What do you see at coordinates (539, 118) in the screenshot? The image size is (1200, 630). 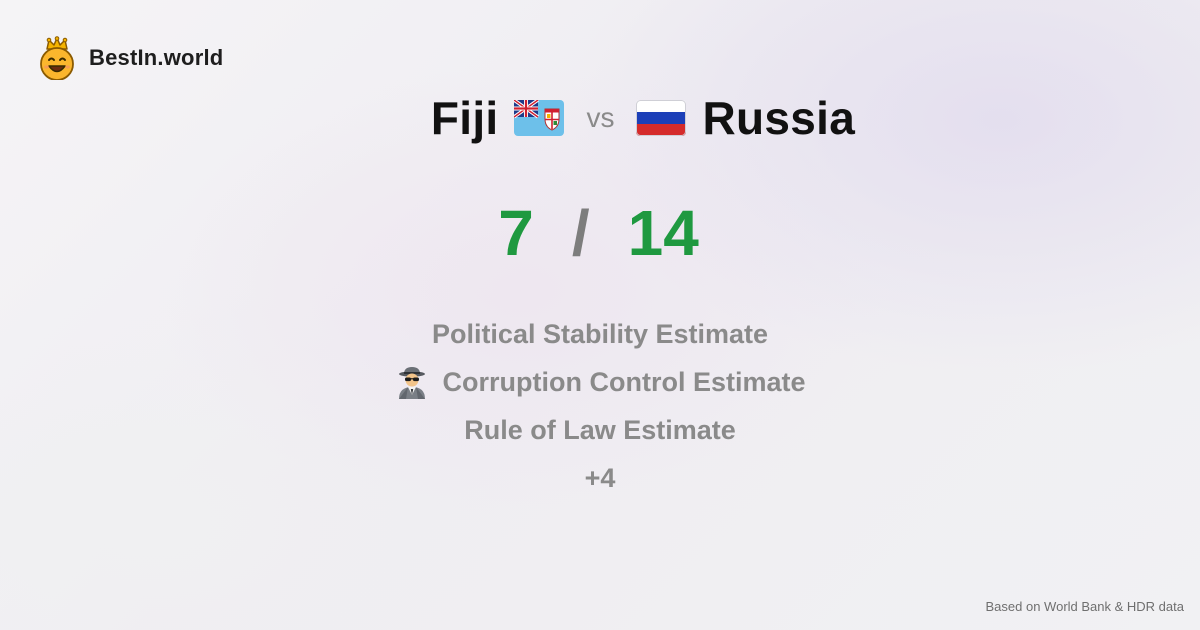 I see `fiji-flag-icon` at bounding box center [539, 118].